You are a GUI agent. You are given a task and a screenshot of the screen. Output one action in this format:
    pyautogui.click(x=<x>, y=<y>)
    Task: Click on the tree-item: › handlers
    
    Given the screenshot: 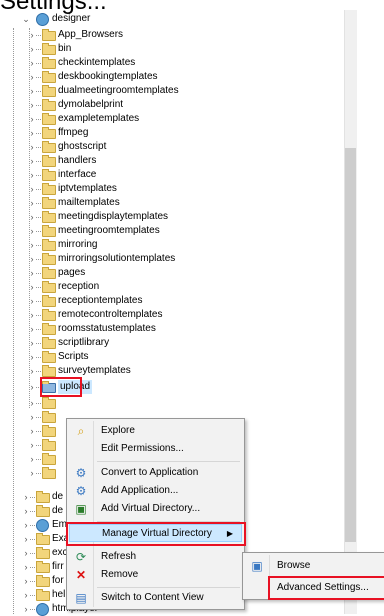 What is the action you would take?
    pyautogui.click(x=138, y=161)
    